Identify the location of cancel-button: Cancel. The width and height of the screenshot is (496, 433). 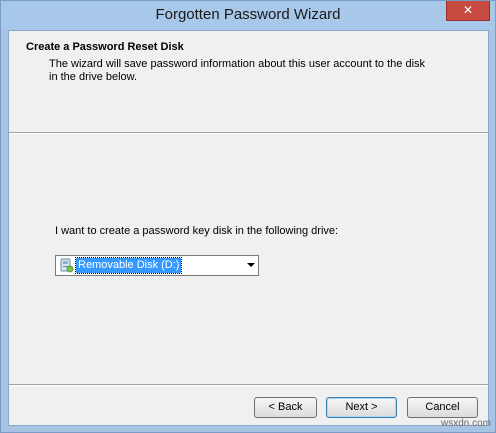
(442, 407).